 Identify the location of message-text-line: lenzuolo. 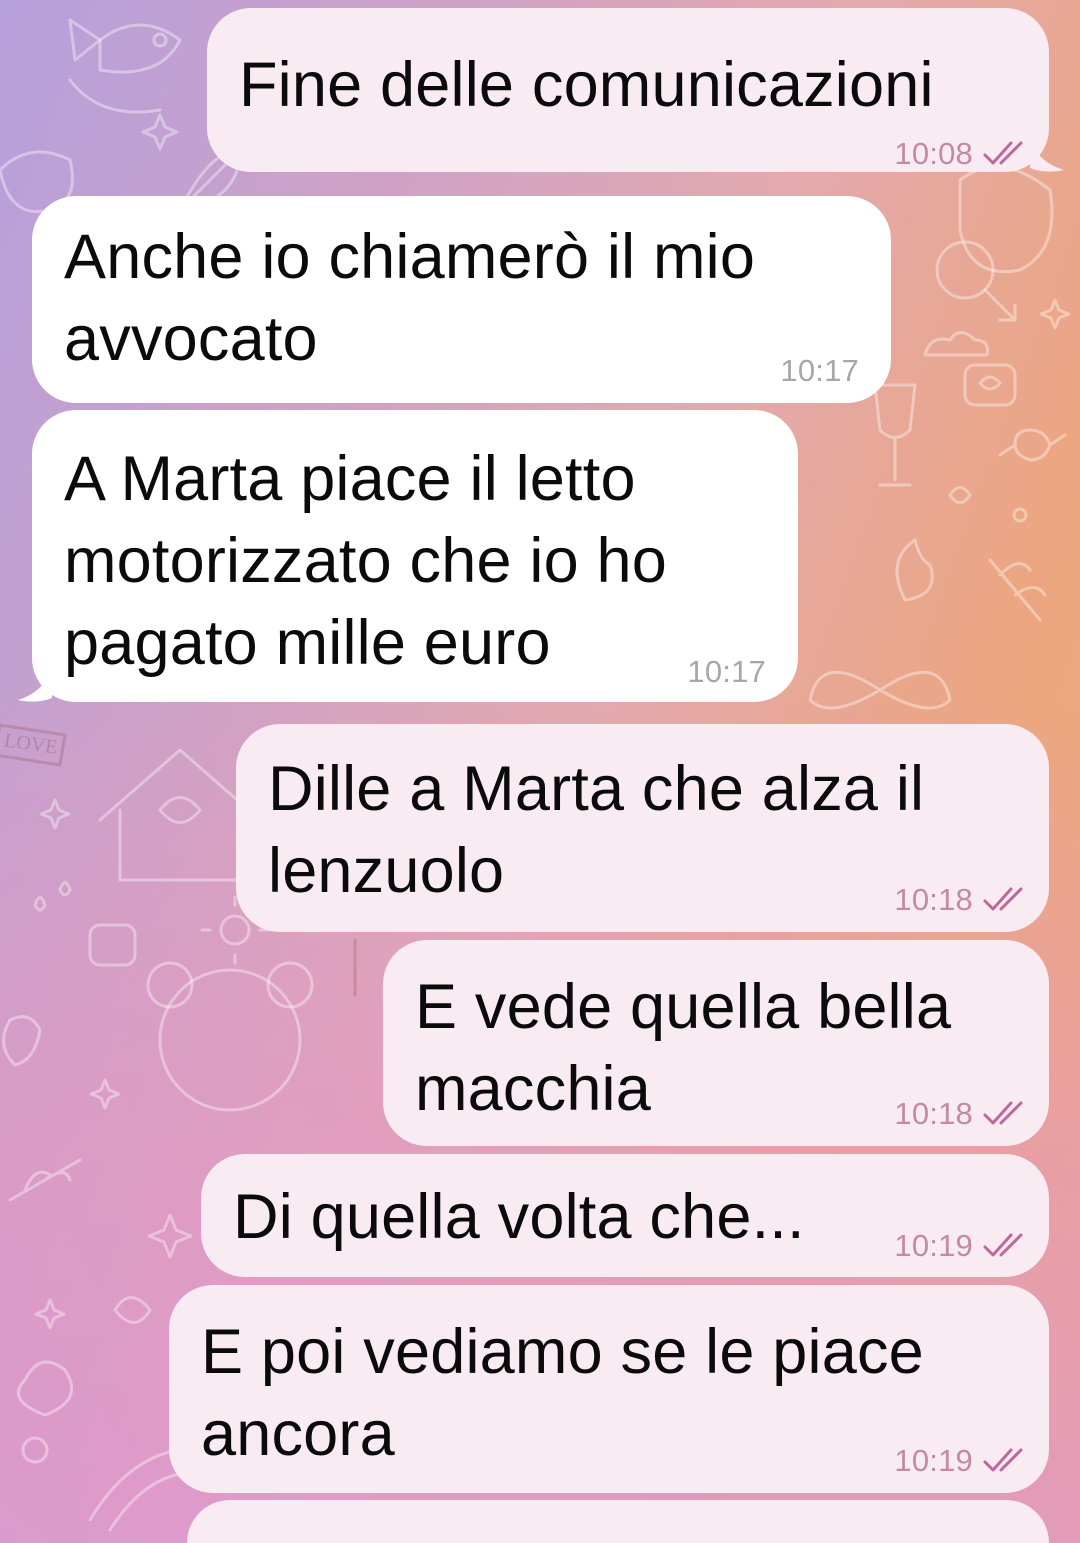
(386, 871).